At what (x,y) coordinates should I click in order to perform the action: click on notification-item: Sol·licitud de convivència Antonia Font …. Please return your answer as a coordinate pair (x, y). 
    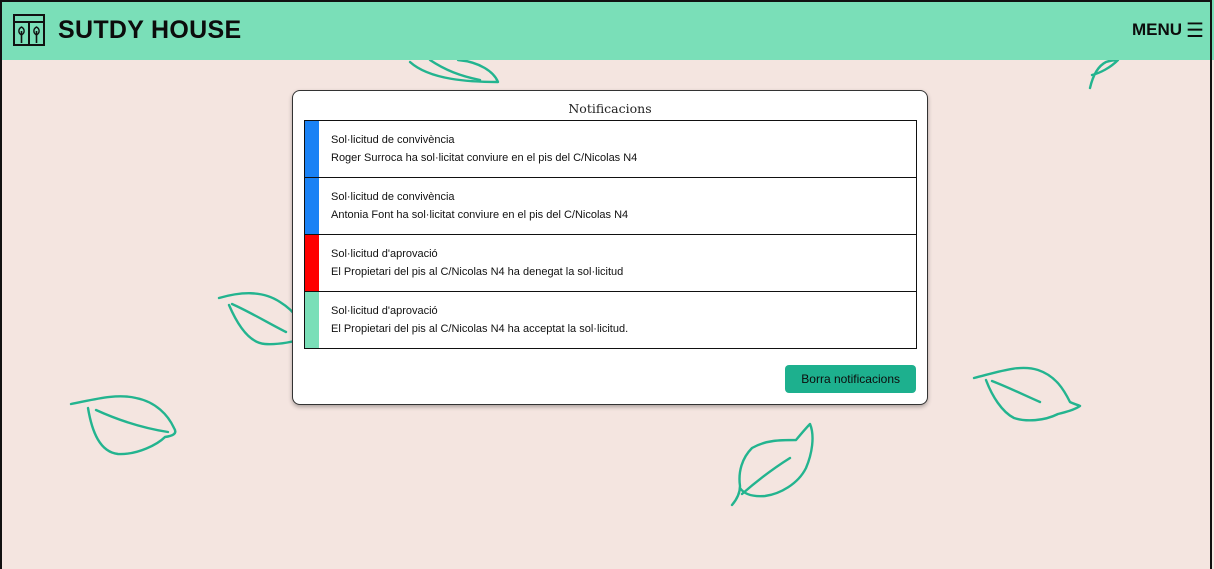
    Looking at the image, I should click on (610, 206).